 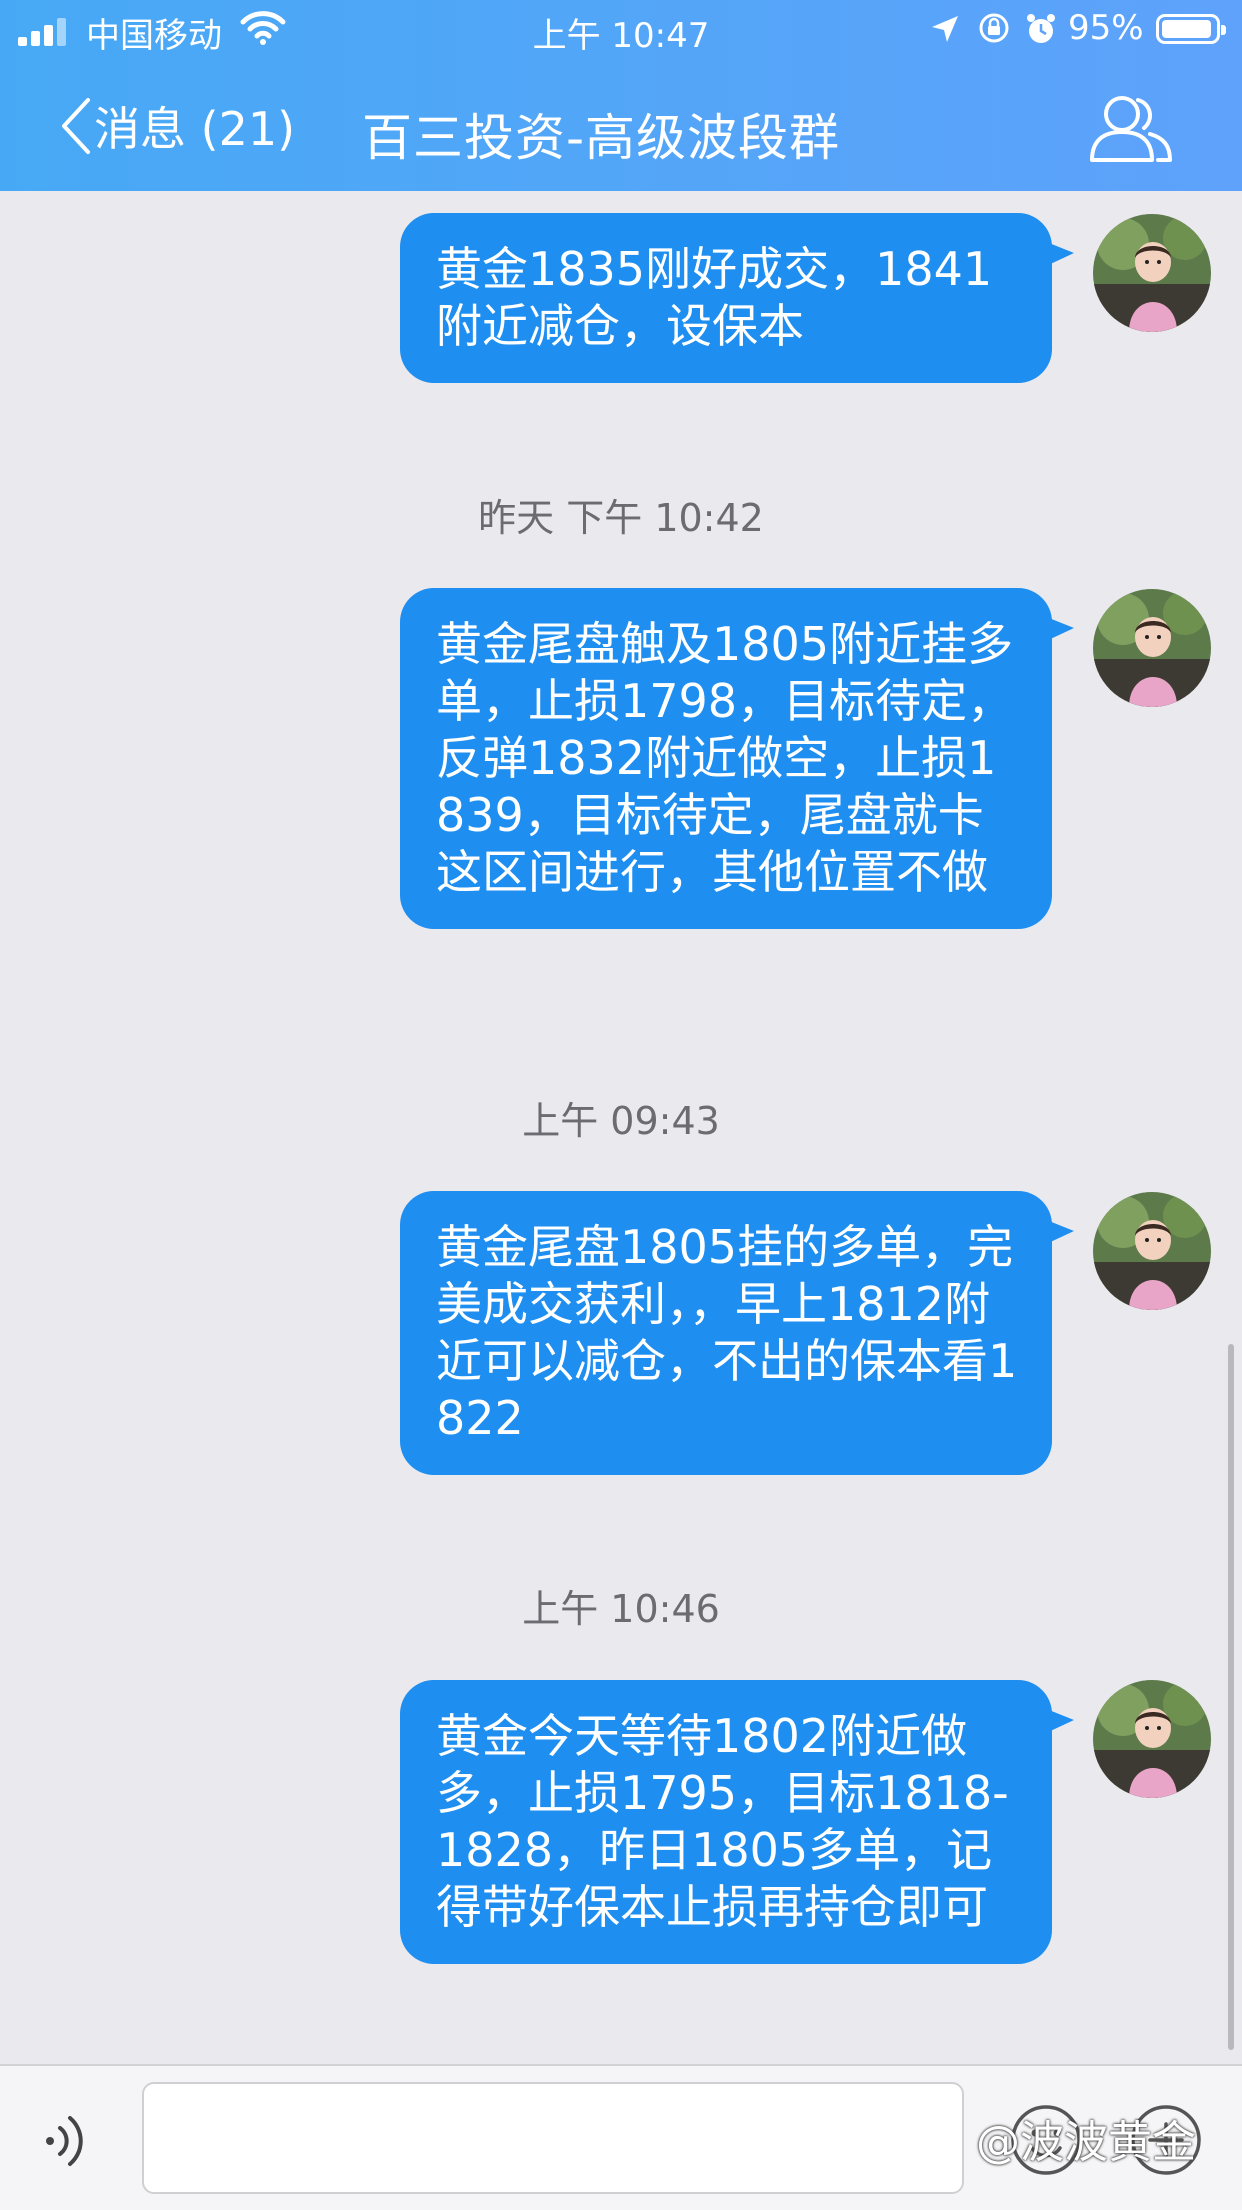 I want to click on timestamp: 上午 09:43, so click(x=621, y=1121).